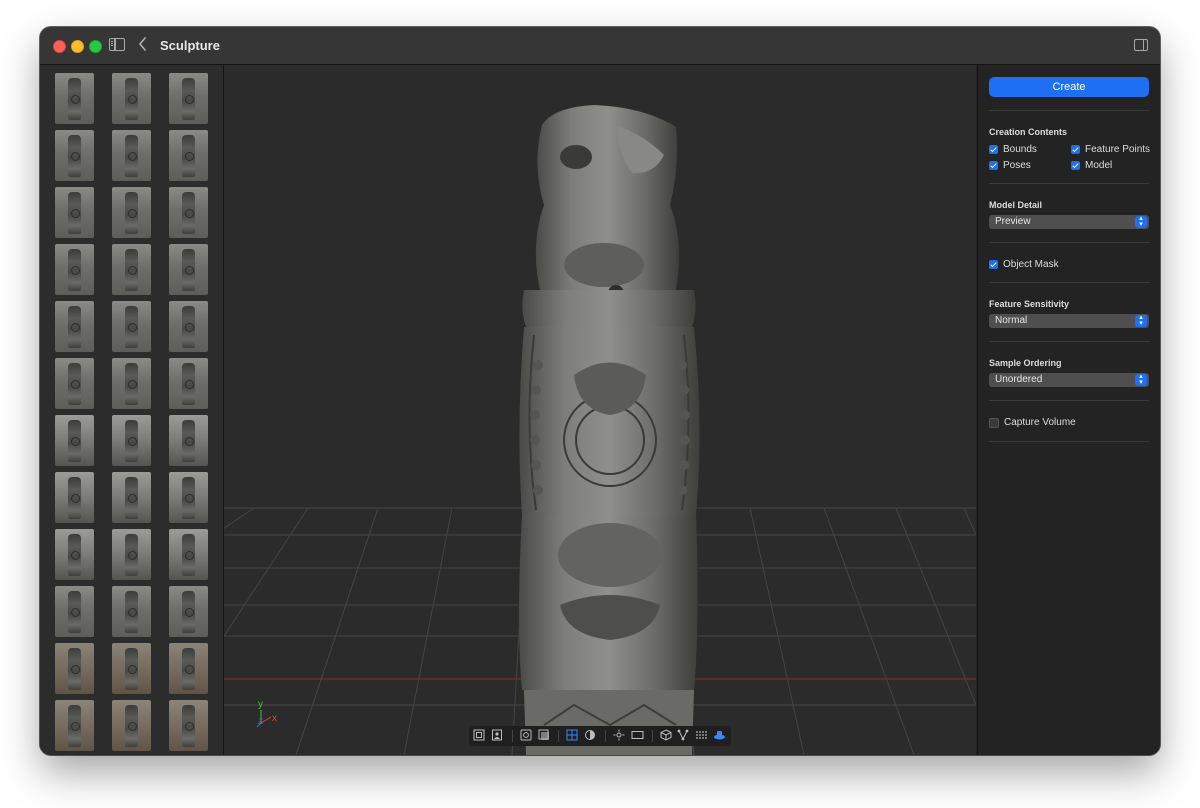 The height and width of the screenshot is (808, 1200). Describe the element at coordinates (1141, 45) in the screenshot. I see `inspector-toggle-icon` at that location.